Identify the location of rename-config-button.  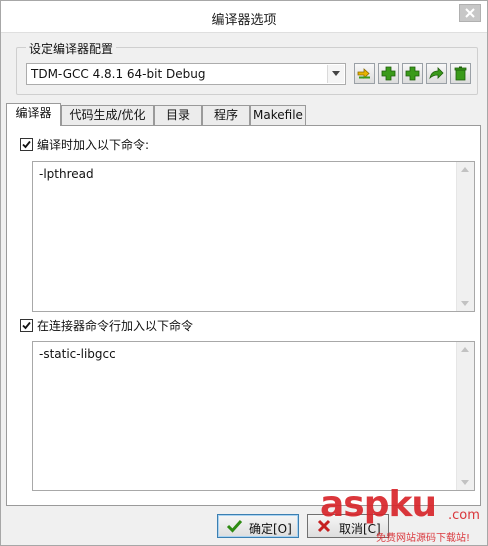
(364, 73).